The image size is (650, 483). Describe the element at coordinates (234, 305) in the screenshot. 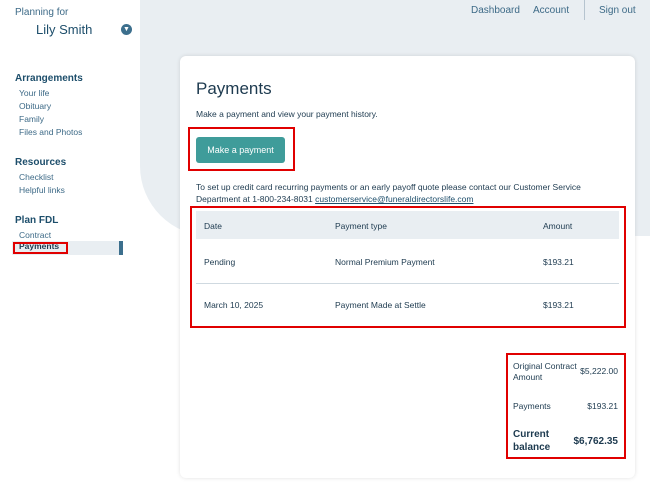

I see `table-row-2-date: March 10, 2025` at that location.